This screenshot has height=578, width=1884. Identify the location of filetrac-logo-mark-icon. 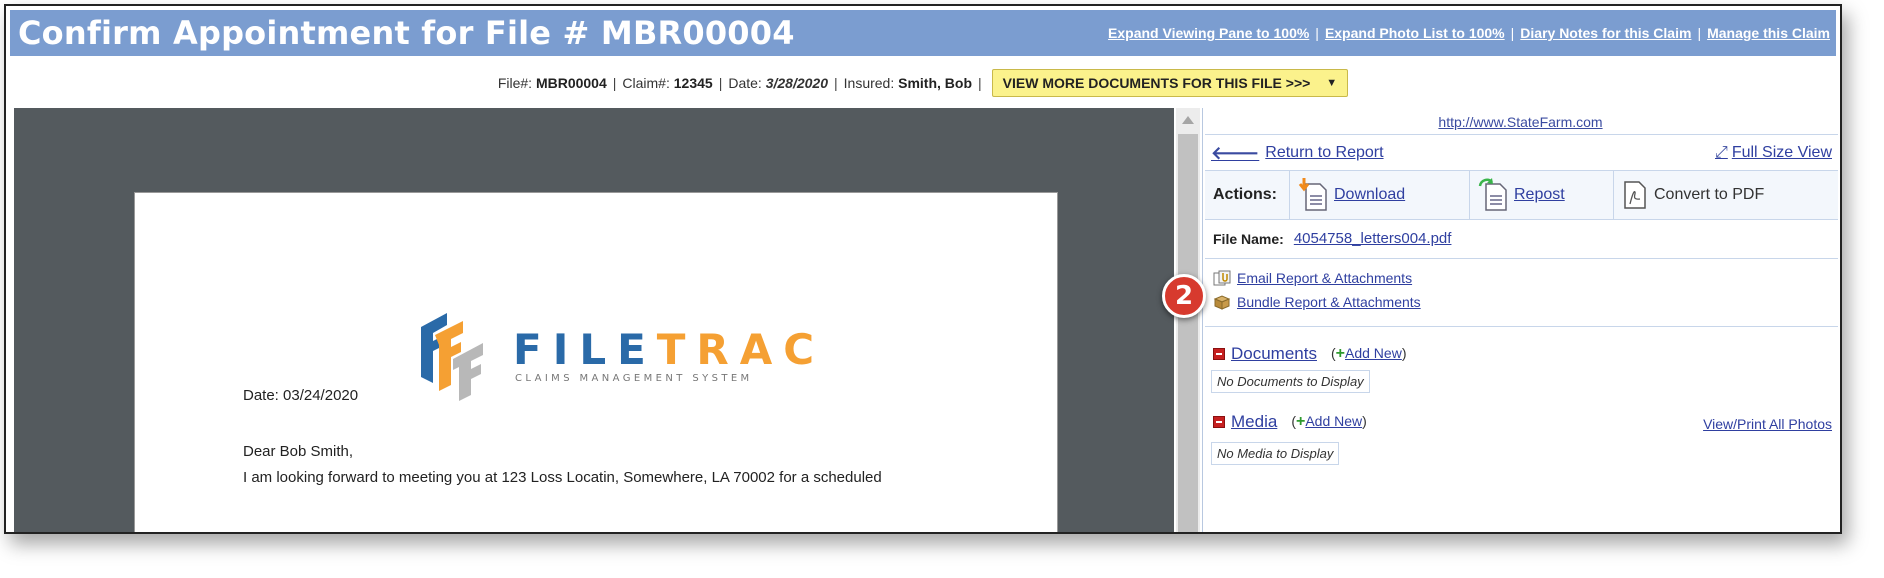
(452, 357).